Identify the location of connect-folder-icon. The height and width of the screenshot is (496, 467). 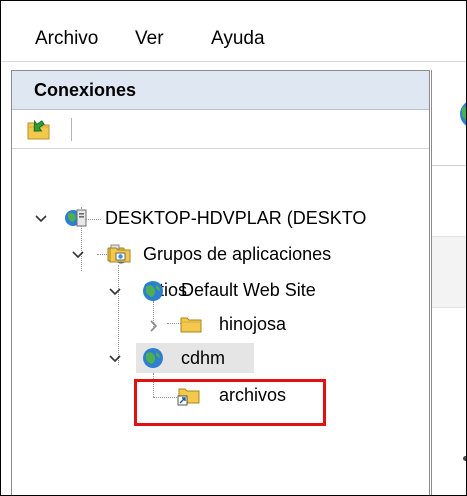
(39, 129).